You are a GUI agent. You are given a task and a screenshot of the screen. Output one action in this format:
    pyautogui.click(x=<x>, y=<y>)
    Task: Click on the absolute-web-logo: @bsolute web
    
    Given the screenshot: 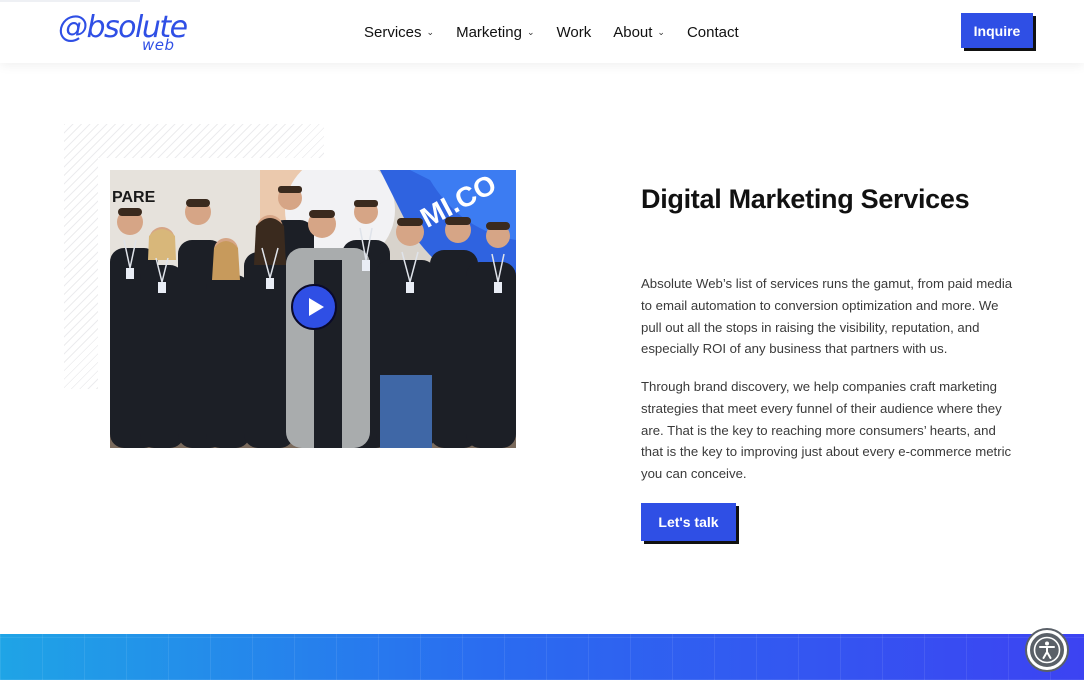 What is the action you would take?
    pyautogui.click(x=123, y=33)
    